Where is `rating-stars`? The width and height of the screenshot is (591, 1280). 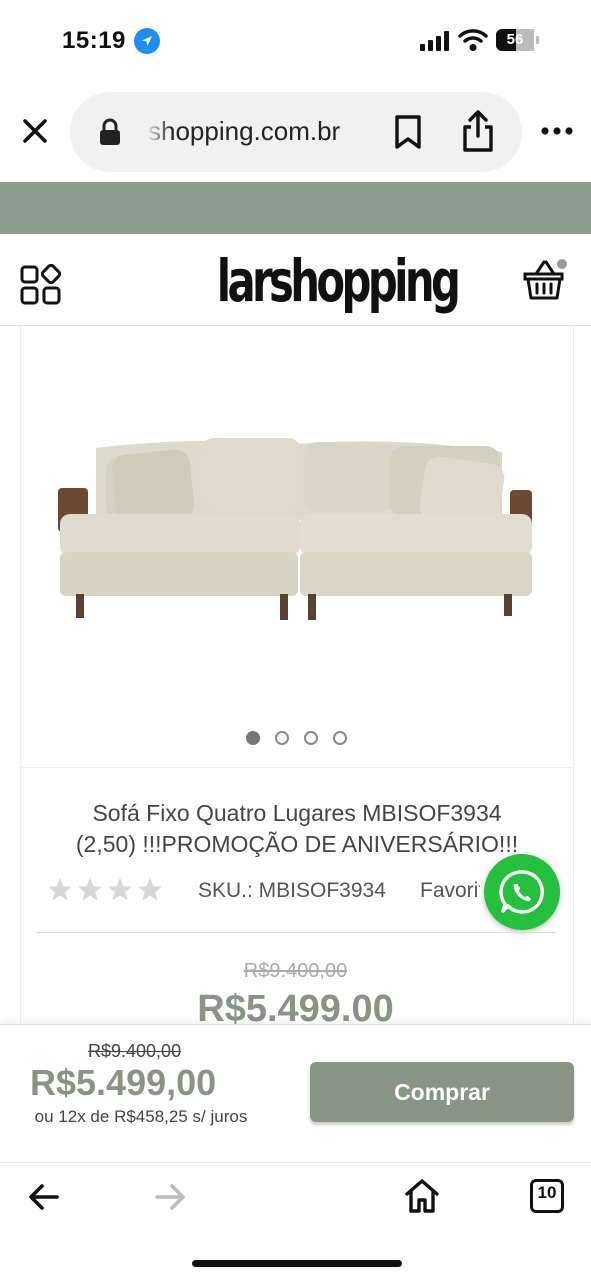 rating-stars is located at coordinates (105, 889).